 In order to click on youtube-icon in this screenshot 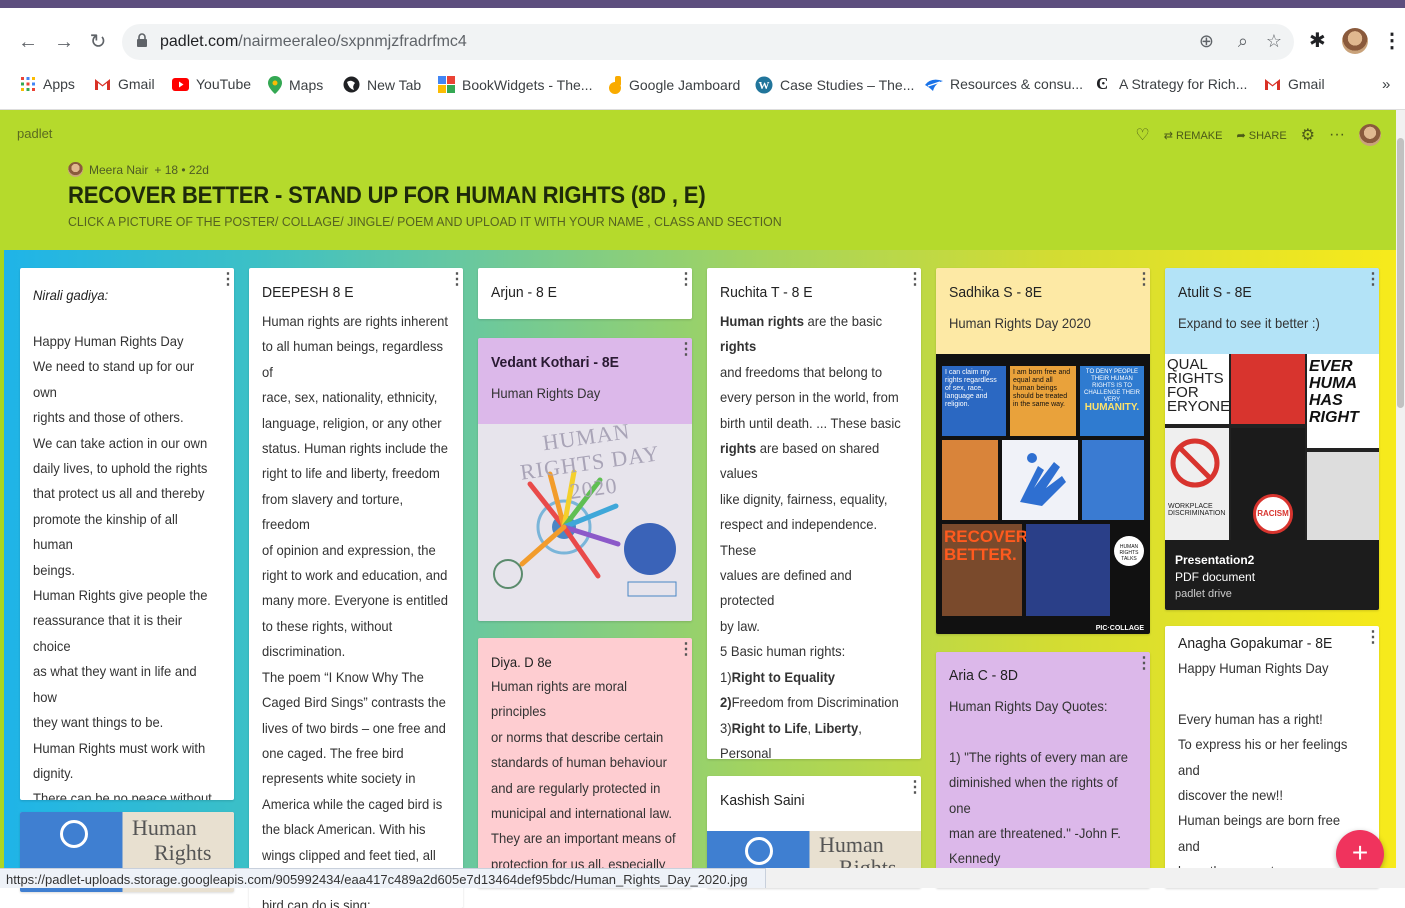, I will do `click(180, 84)`.